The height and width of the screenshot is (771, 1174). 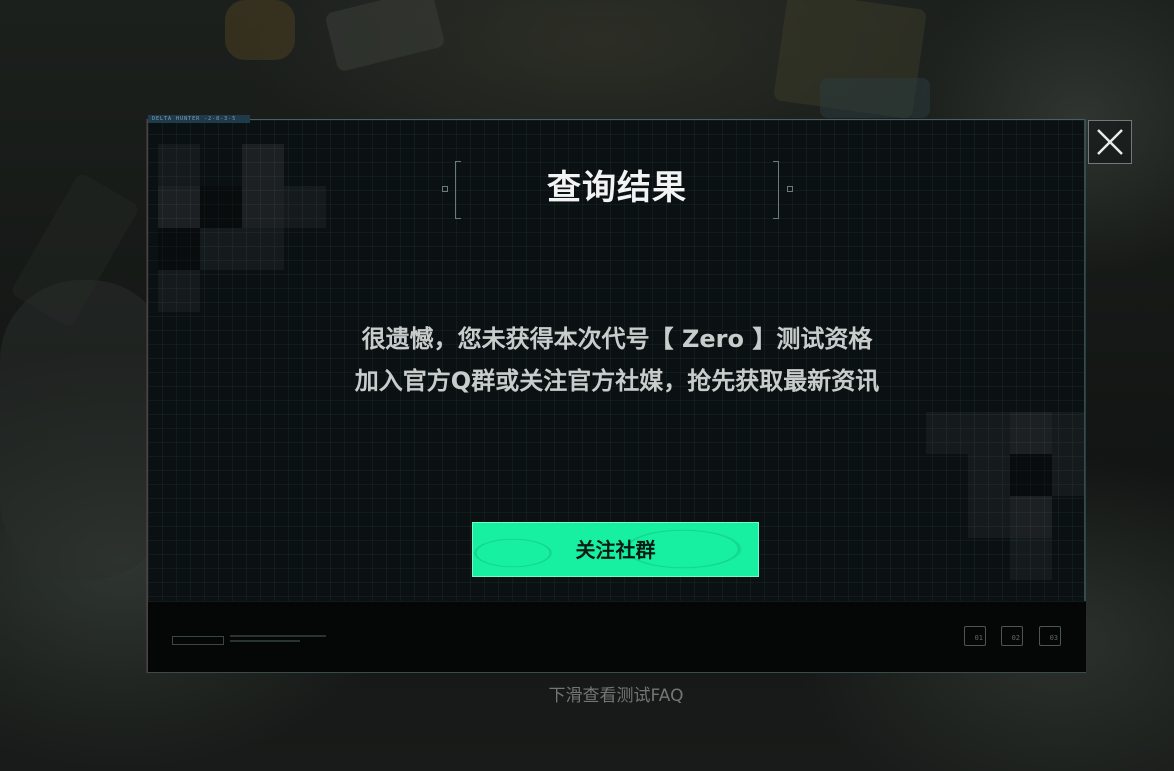 What do you see at coordinates (199, 119) in the screenshot?
I see `dialog-tag: DELTA HUNTER -2-8-3-5` at bounding box center [199, 119].